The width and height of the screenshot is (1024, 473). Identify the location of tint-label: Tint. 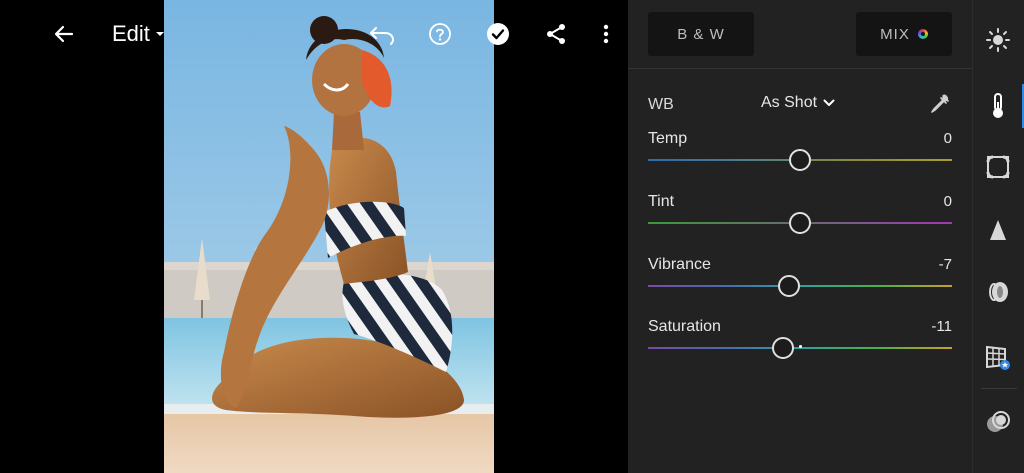
(661, 201).